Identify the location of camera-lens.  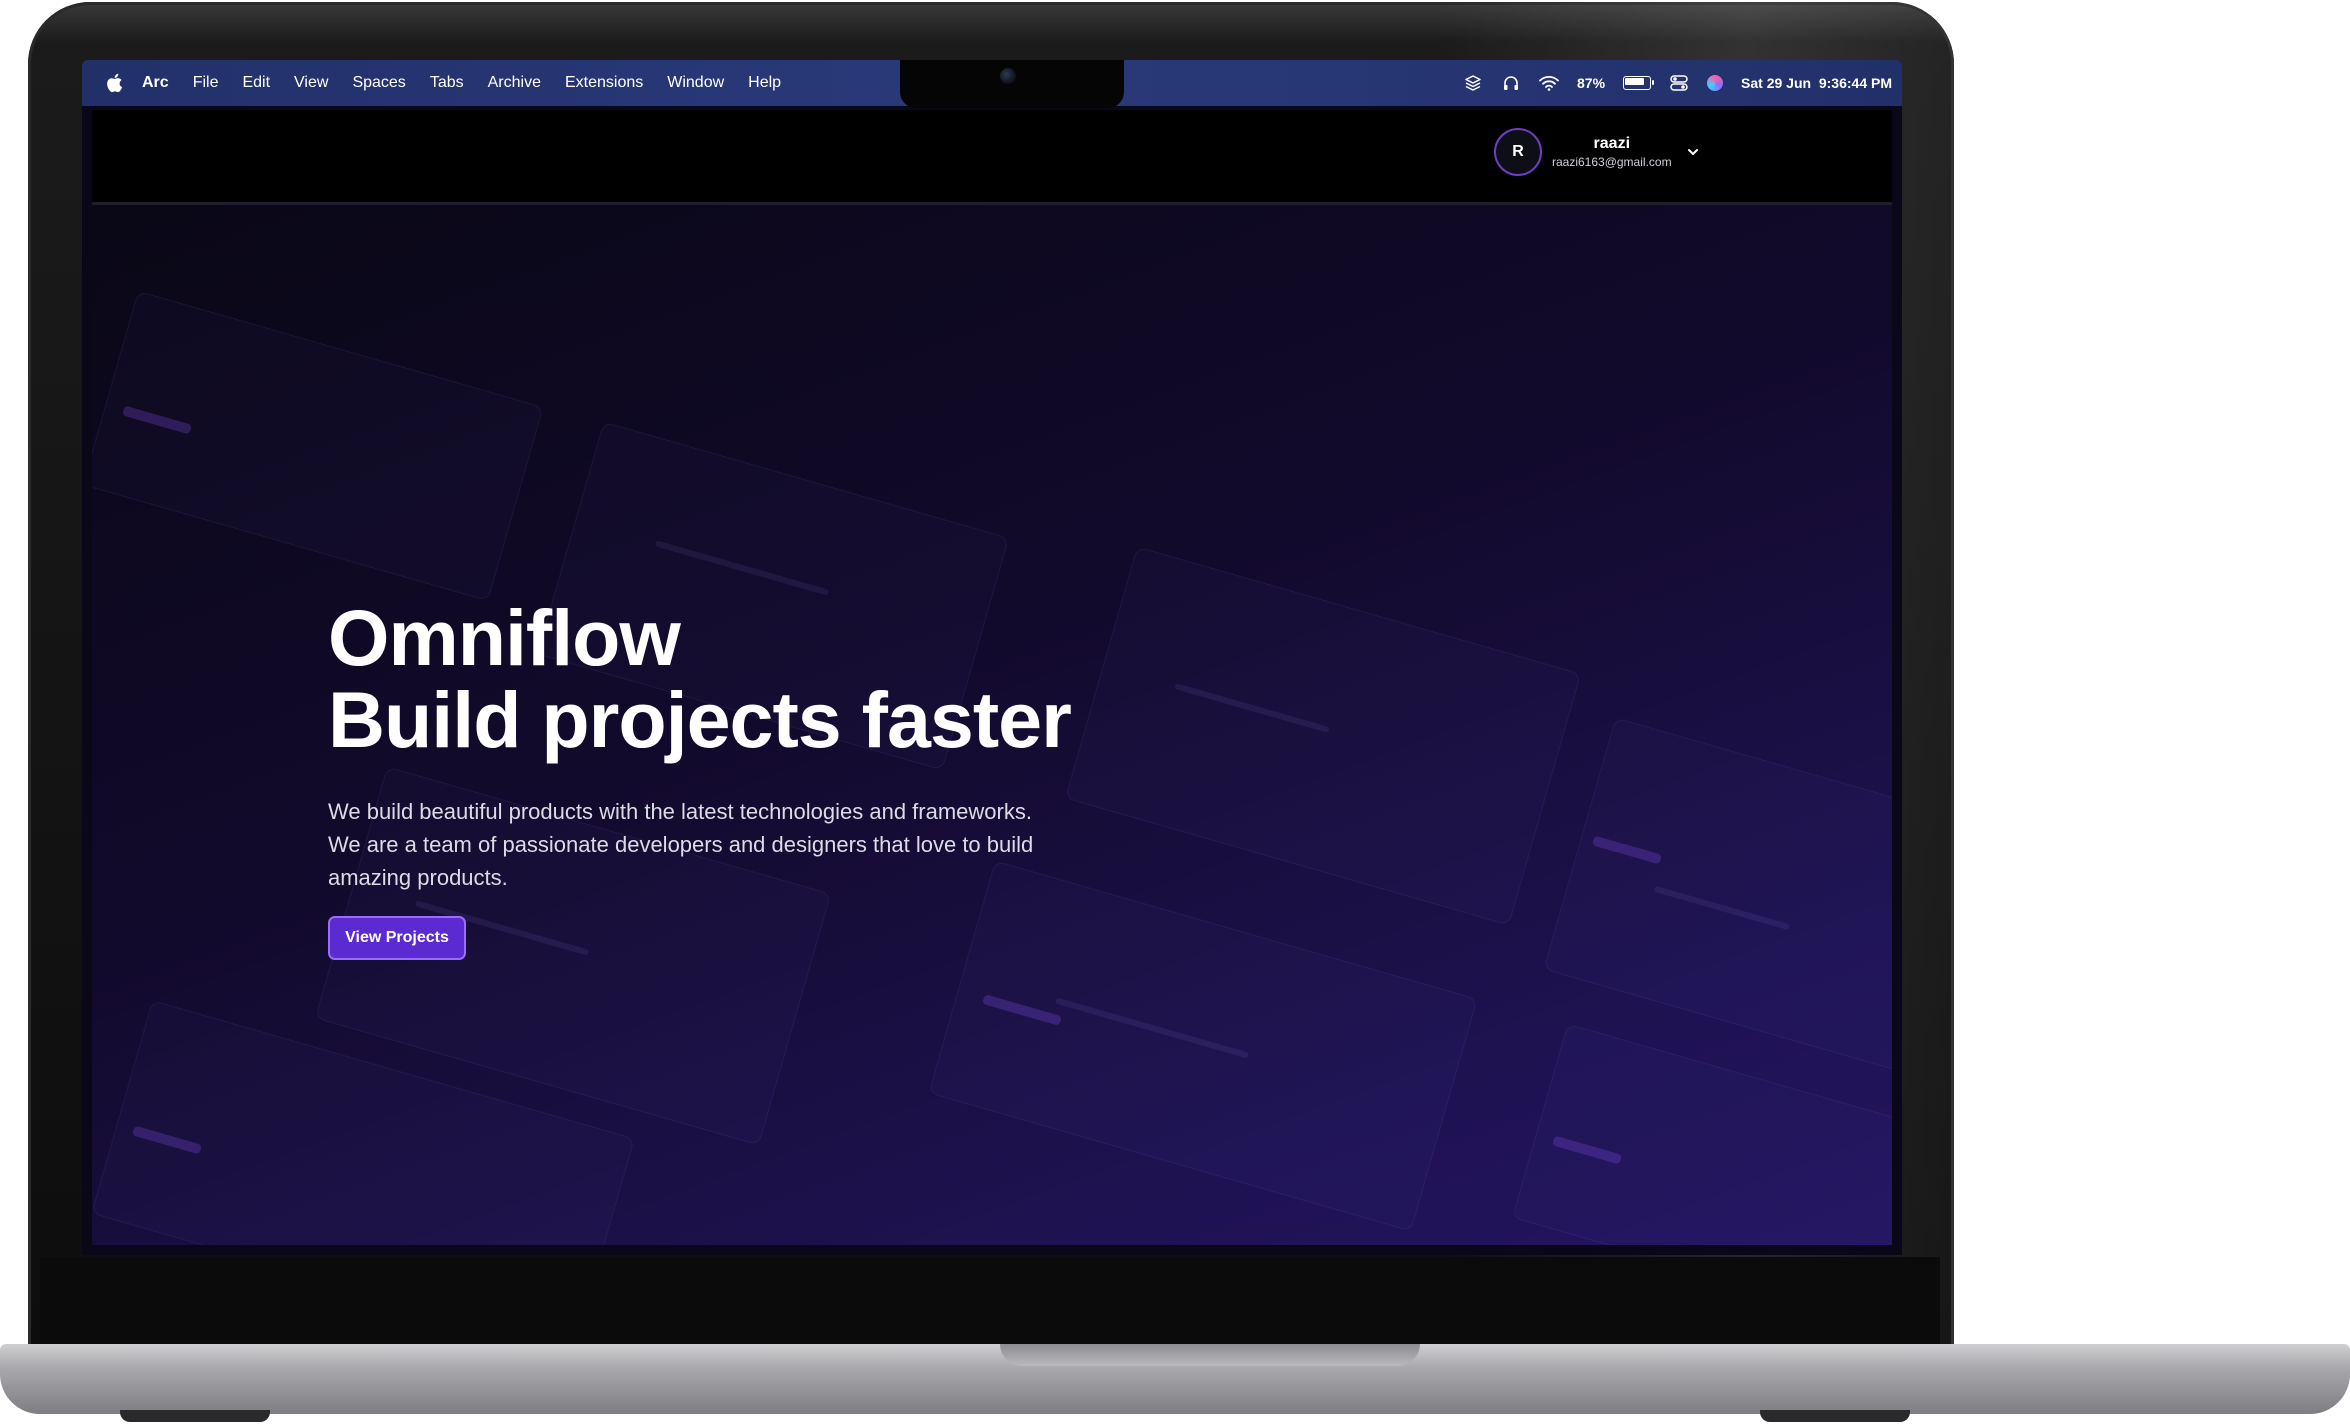
(1008, 76).